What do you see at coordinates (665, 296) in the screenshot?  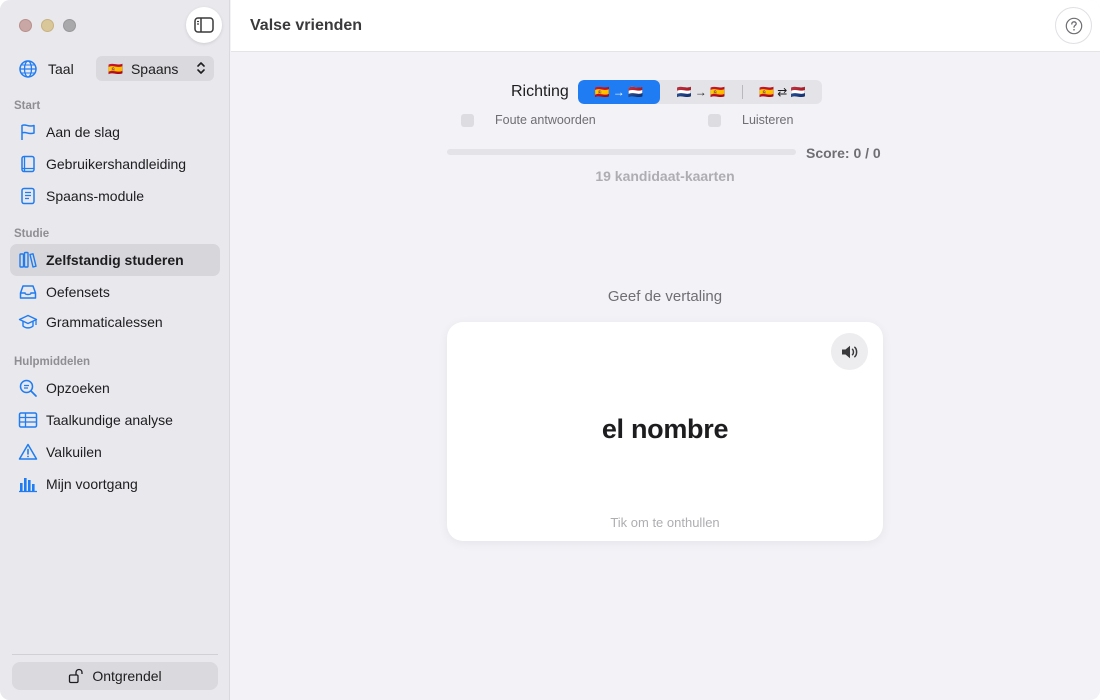 I see `card-prompt: Geef de vertaling` at bounding box center [665, 296].